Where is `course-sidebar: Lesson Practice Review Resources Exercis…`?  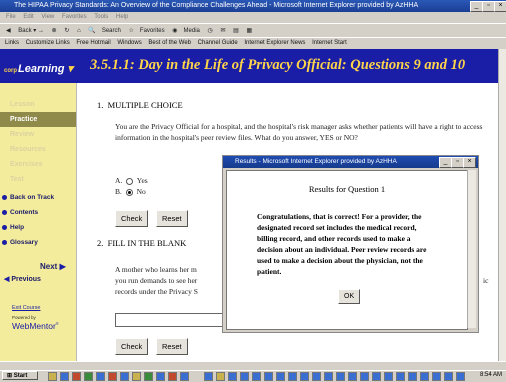
course-sidebar: Lesson Practice Review Resources Exercis… is located at coordinates (38, 222).